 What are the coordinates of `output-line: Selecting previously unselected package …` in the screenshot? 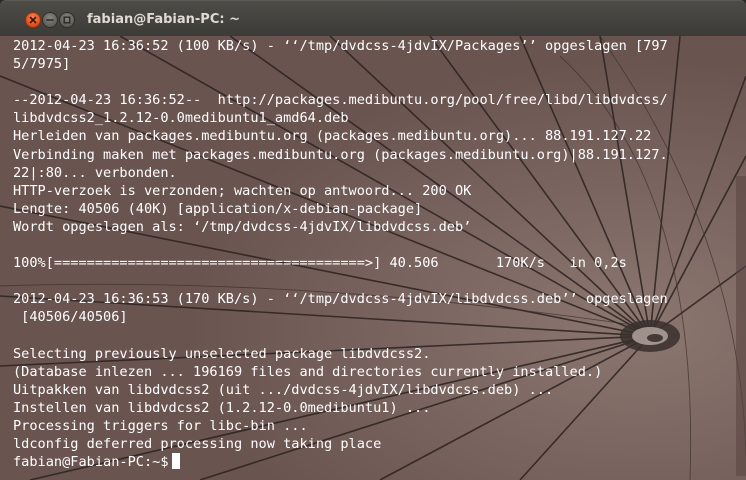 It's located at (222, 353).